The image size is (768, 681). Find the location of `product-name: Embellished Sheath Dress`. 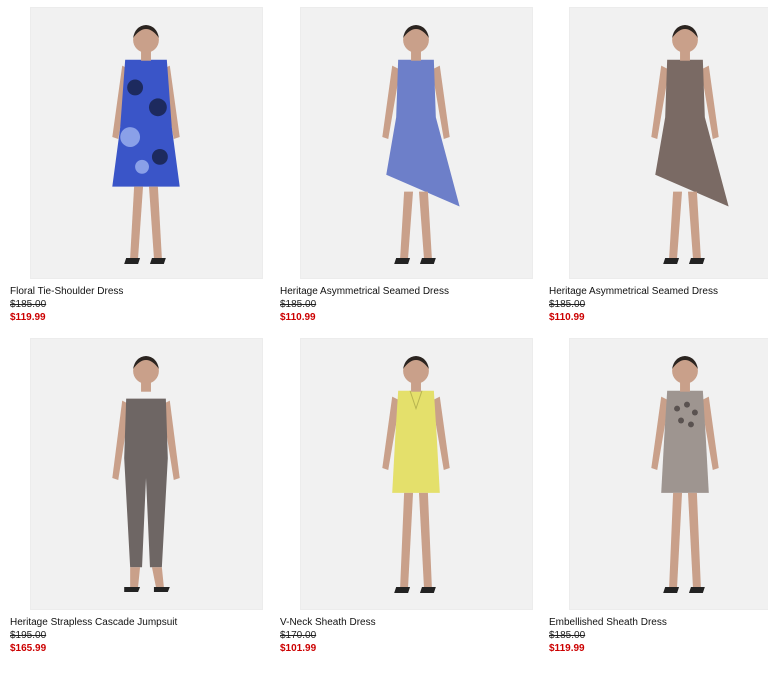

product-name: Embellished Sheath Dress is located at coordinates (658, 622).